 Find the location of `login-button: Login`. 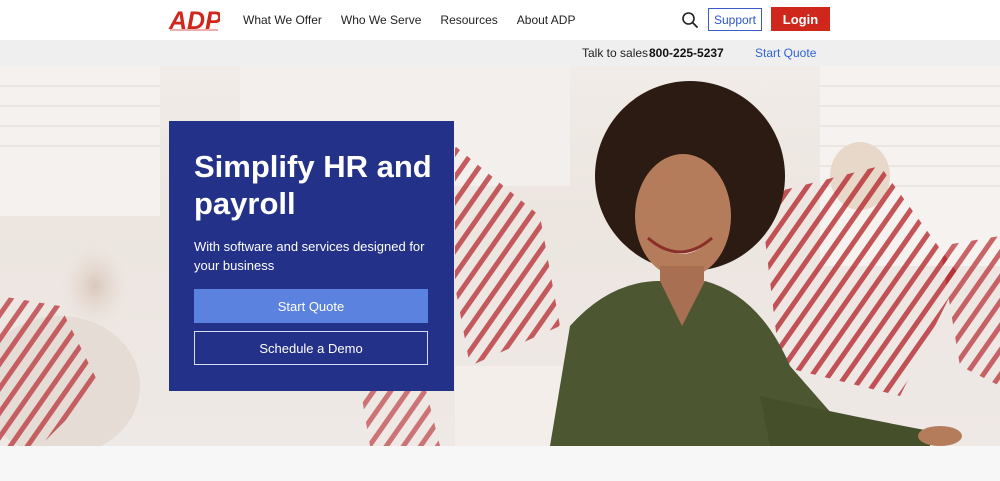

login-button: Login is located at coordinates (800, 19).